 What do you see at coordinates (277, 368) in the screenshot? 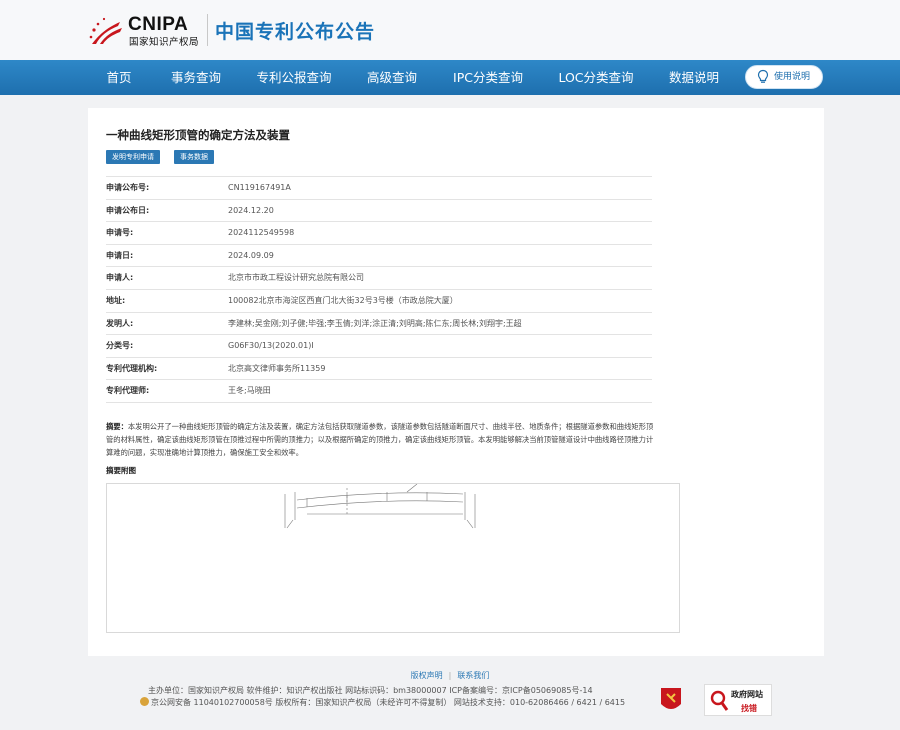
I see `info-value: 北京高文律师事务所11359` at bounding box center [277, 368].